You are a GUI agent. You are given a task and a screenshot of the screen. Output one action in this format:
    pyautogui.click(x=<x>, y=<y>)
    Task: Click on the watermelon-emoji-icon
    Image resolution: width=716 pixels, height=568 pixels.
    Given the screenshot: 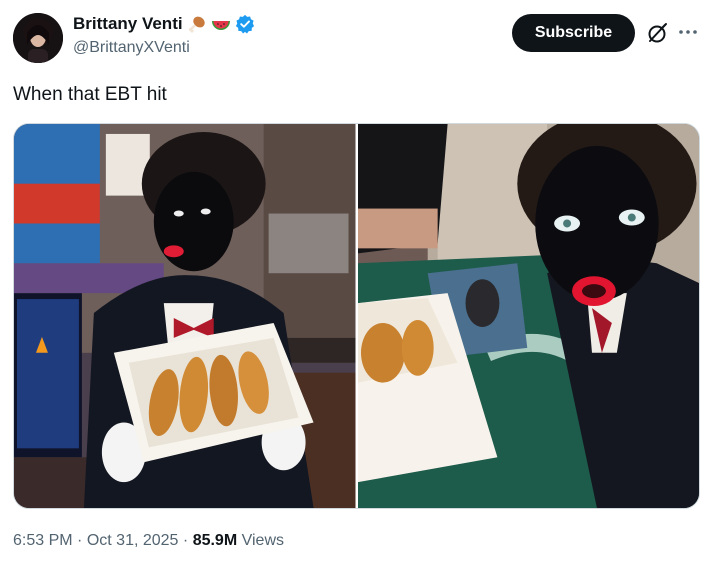 What is the action you would take?
    pyautogui.click(x=221, y=24)
    